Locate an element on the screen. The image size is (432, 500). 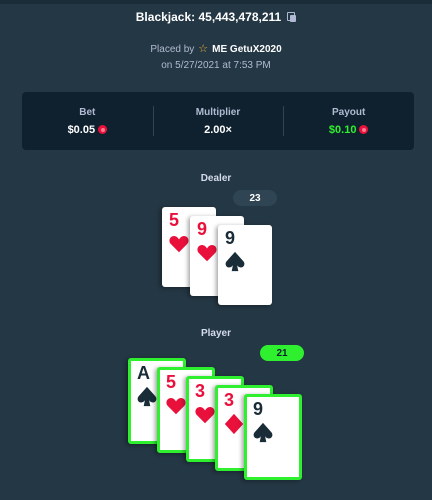
dealer-score-badge: 23 is located at coordinates (255, 198).